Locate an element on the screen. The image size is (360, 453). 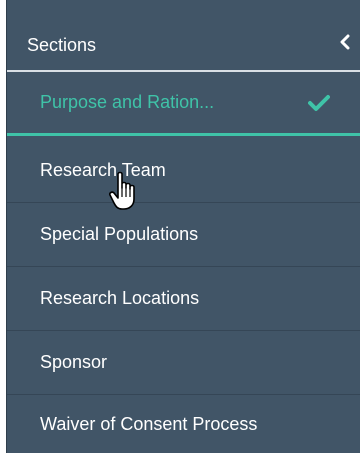
sidebar-item-label: Special Populations is located at coordinates (119, 234).